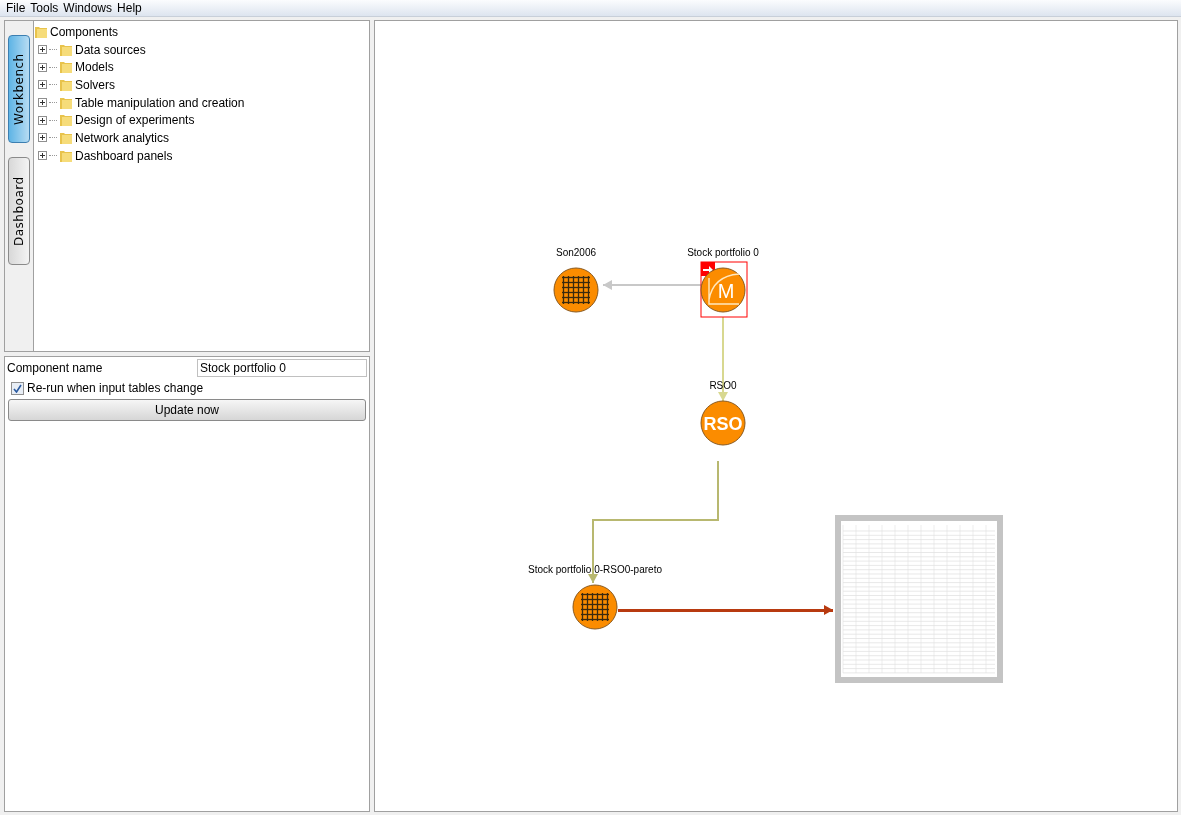 This screenshot has width=1181, height=815. I want to click on tree-item: Solvers, so click(95, 84).